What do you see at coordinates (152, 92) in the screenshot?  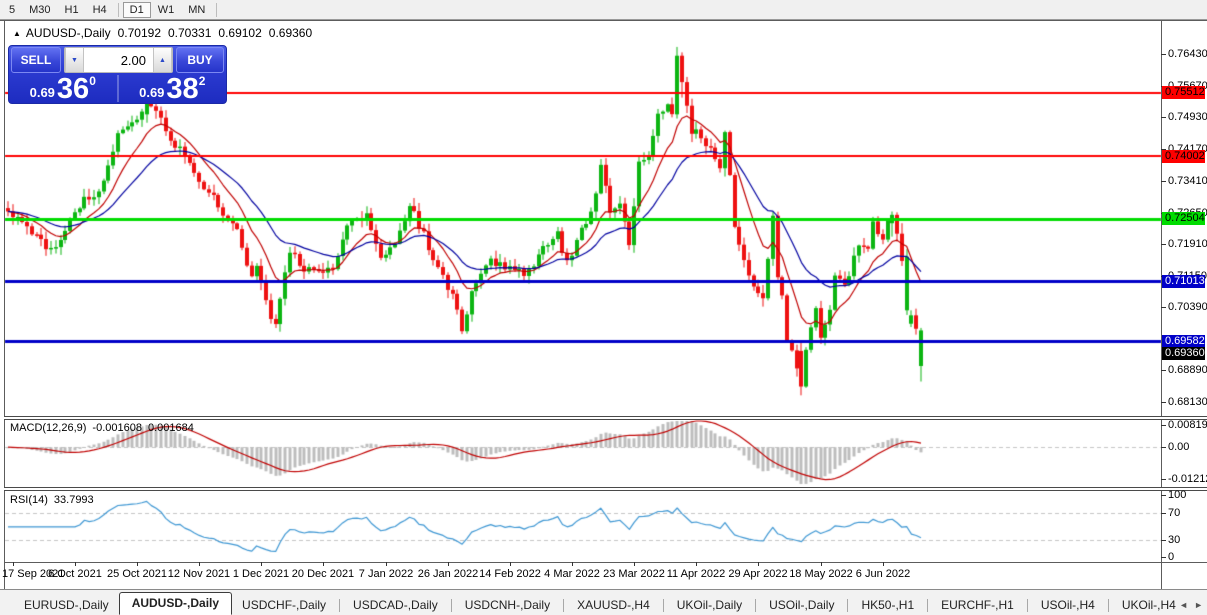 I see `buy-price-base: 0.69` at bounding box center [152, 92].